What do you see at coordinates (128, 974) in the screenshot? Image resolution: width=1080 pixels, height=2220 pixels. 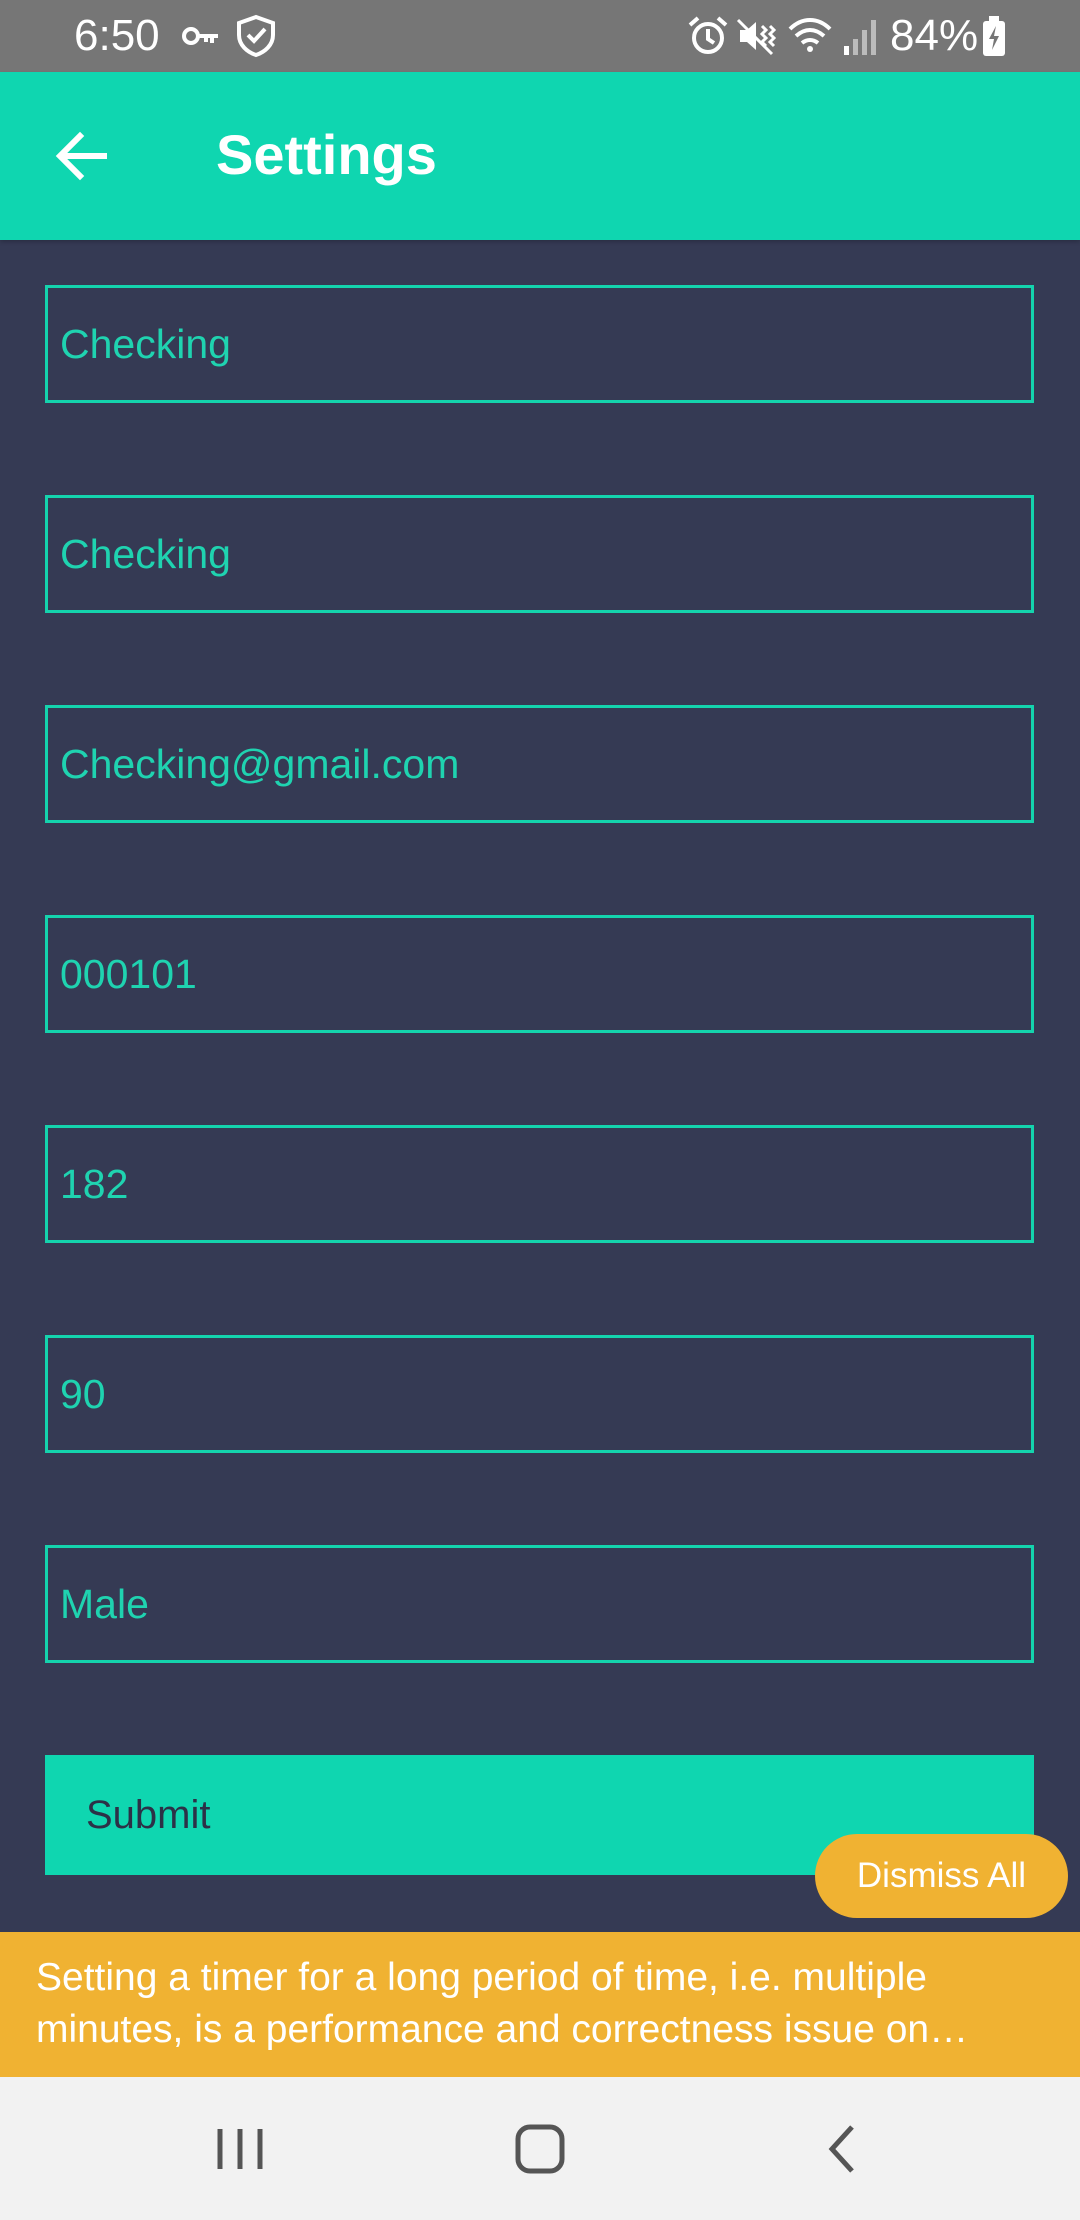 I see `field-value: 000101` at bounding box center [128, 974].